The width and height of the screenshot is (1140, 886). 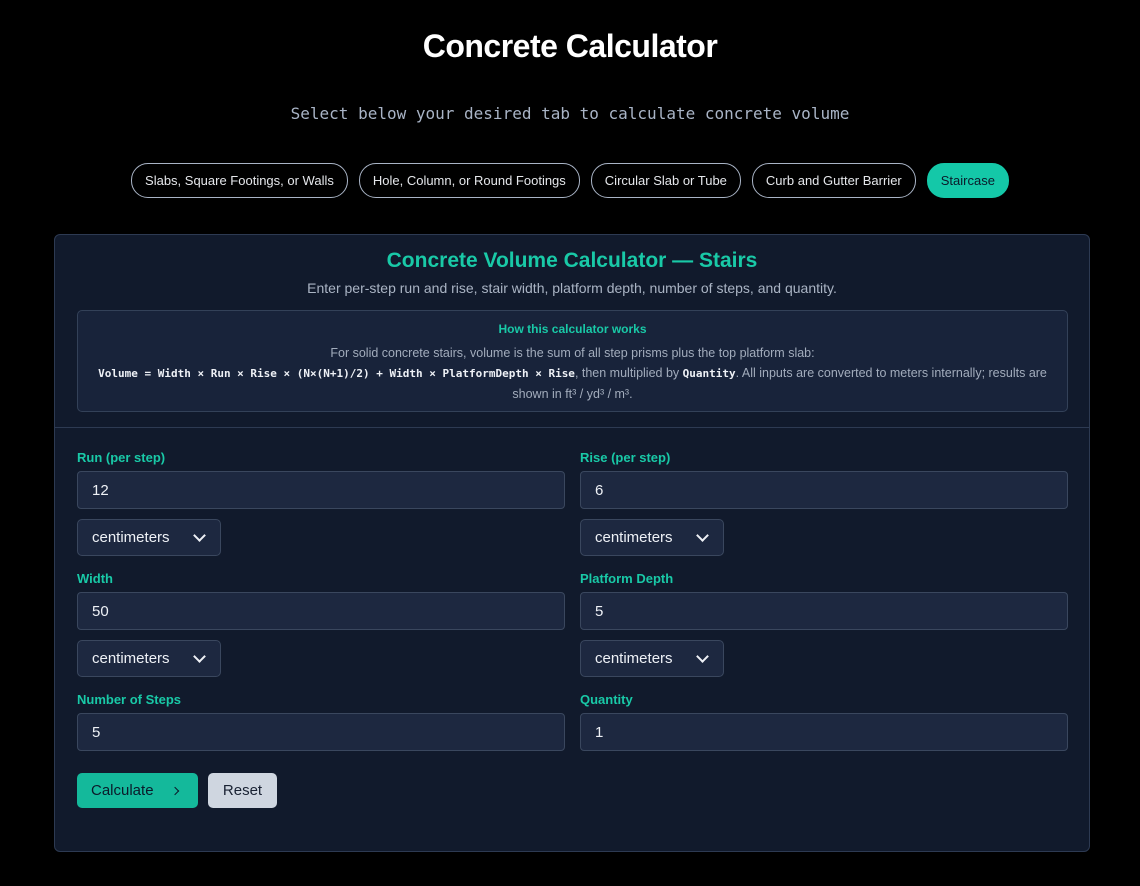 What do you see at coordinates (625, 457) in the screenshot?
I see `rise-label: Rise (per step)` at bounding box center [625, 457].